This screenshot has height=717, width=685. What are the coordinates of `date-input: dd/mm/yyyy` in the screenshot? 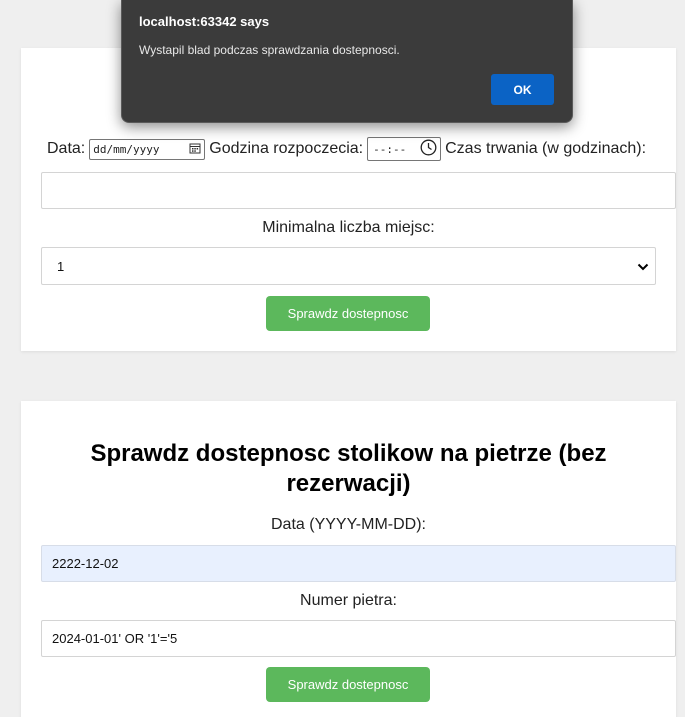 It's located at (147, 149).